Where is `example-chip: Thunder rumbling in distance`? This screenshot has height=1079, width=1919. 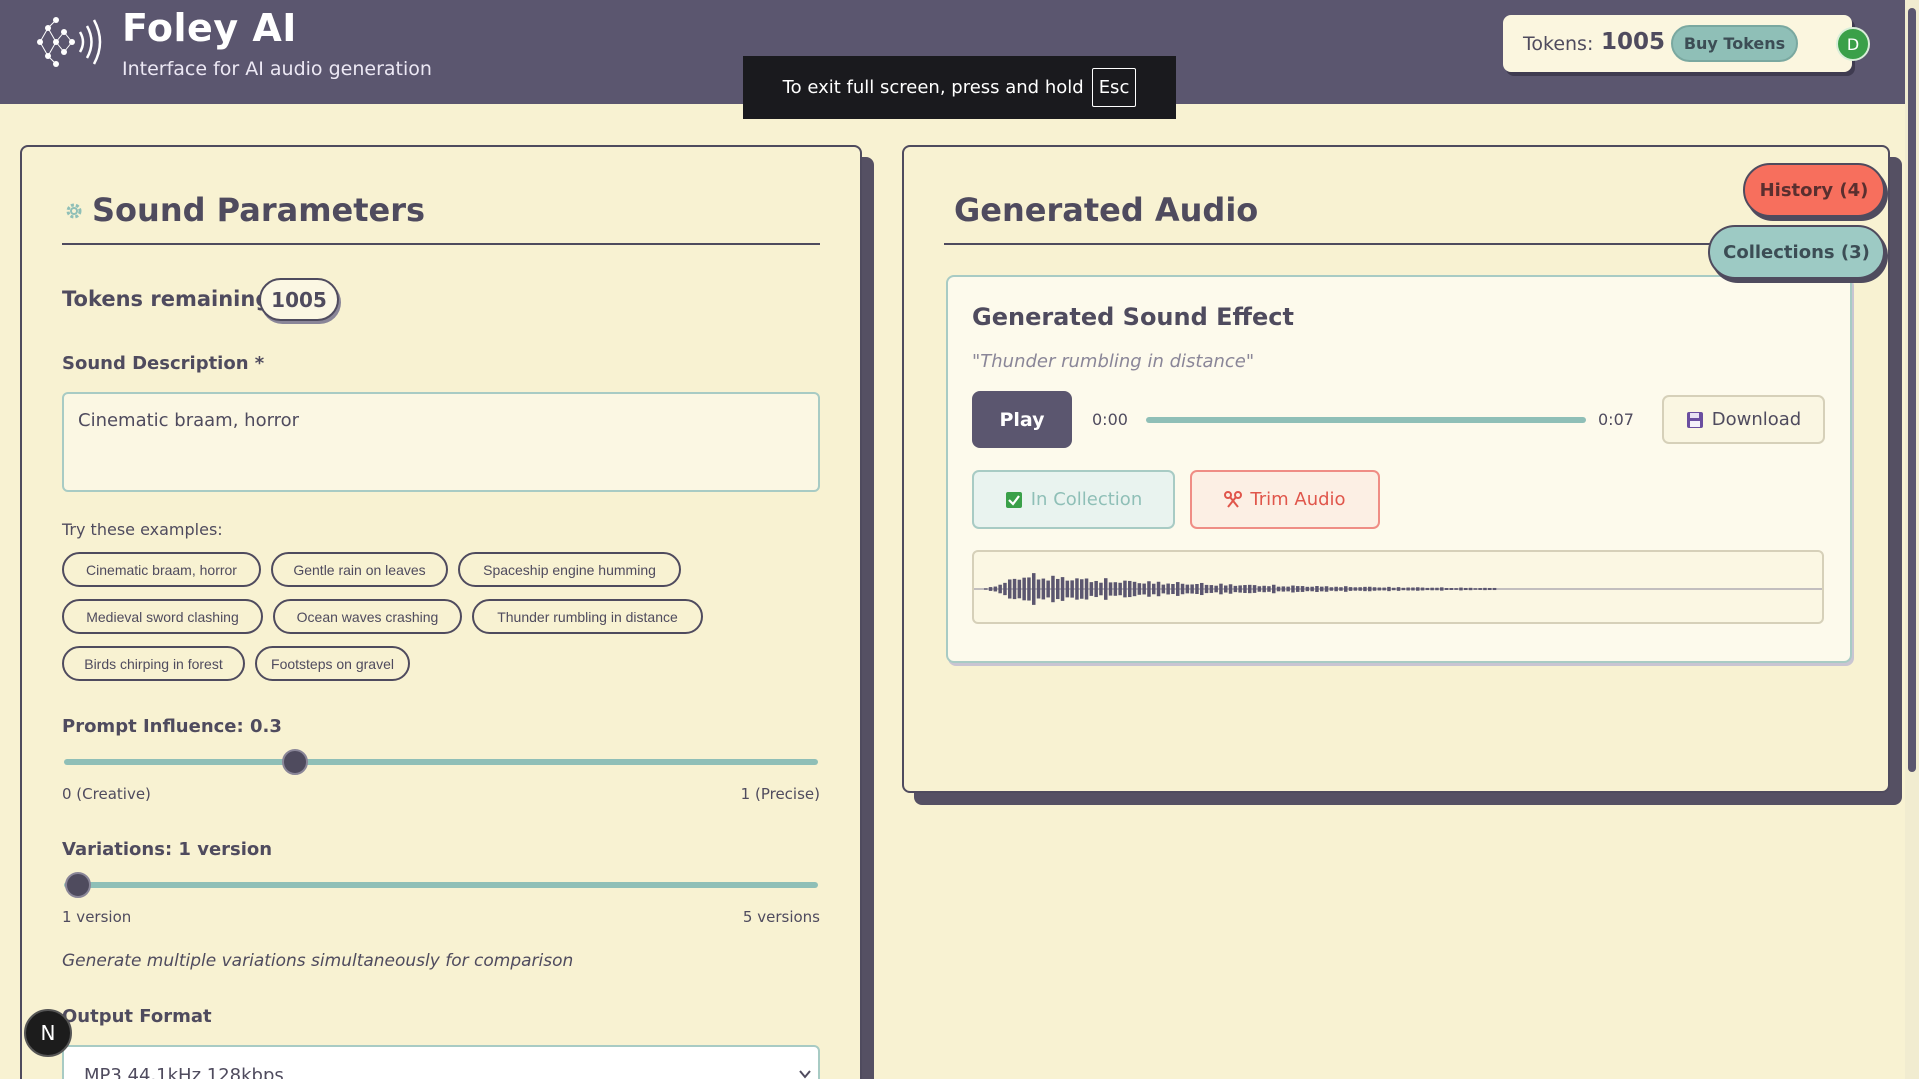
example-chip: Thunder rumbling in distance is located at coordinates (587, 616).